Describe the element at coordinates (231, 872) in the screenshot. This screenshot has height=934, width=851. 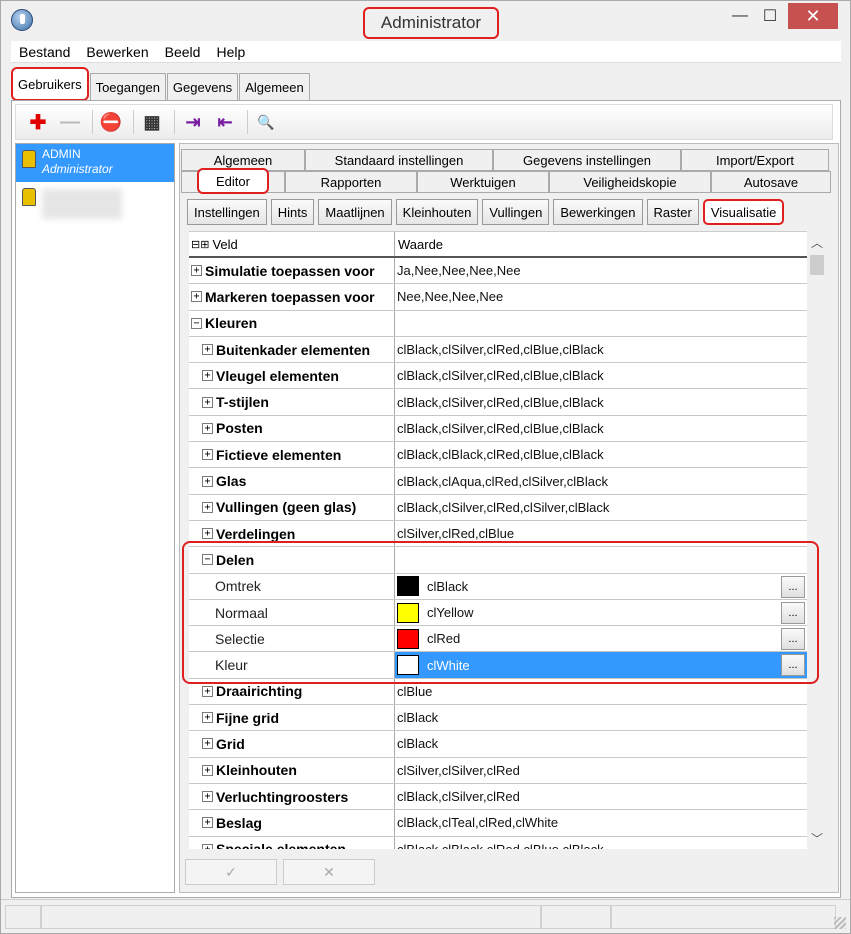
I see `confirm-button: ✓` at that location.